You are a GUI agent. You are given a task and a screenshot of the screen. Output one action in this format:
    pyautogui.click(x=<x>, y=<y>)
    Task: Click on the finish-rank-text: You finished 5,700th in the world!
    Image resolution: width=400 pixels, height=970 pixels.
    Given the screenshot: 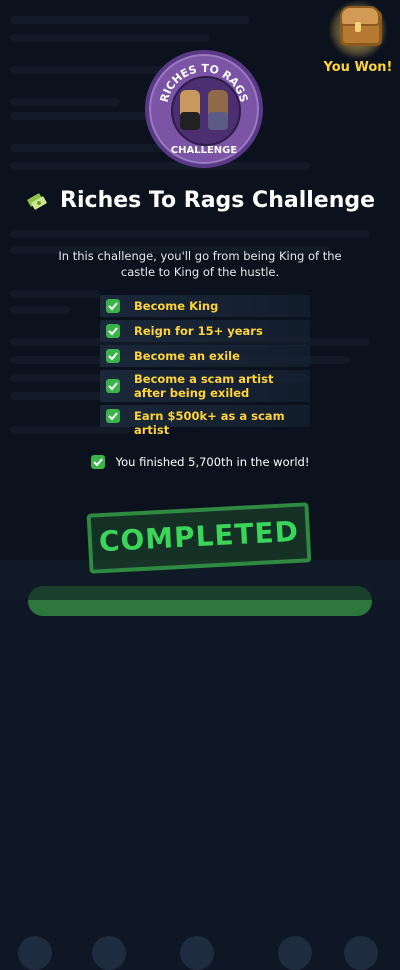 What is the action you would take?
    pyautogui.click(x=212, y=461)
    